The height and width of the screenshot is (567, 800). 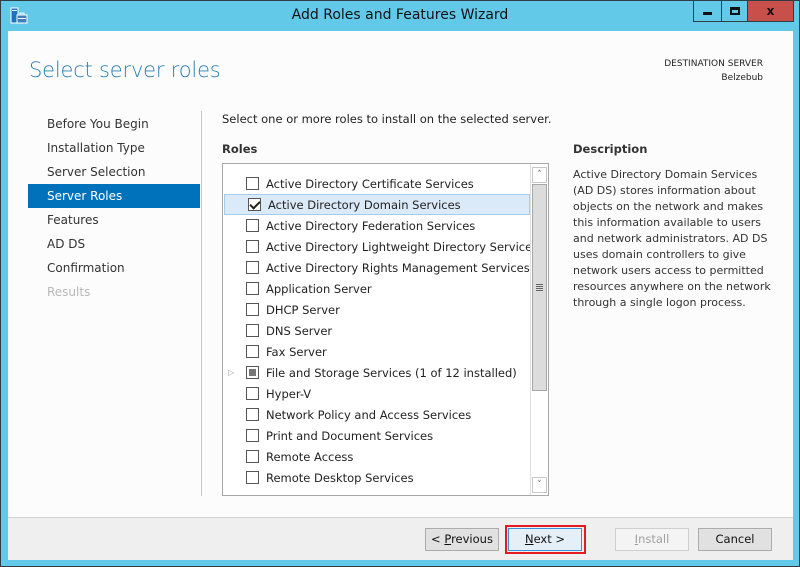 What do you see at coordinates (376, 456) in the screenshot?
I see `role-row: Remote Access` at bounding box center [376, 456].